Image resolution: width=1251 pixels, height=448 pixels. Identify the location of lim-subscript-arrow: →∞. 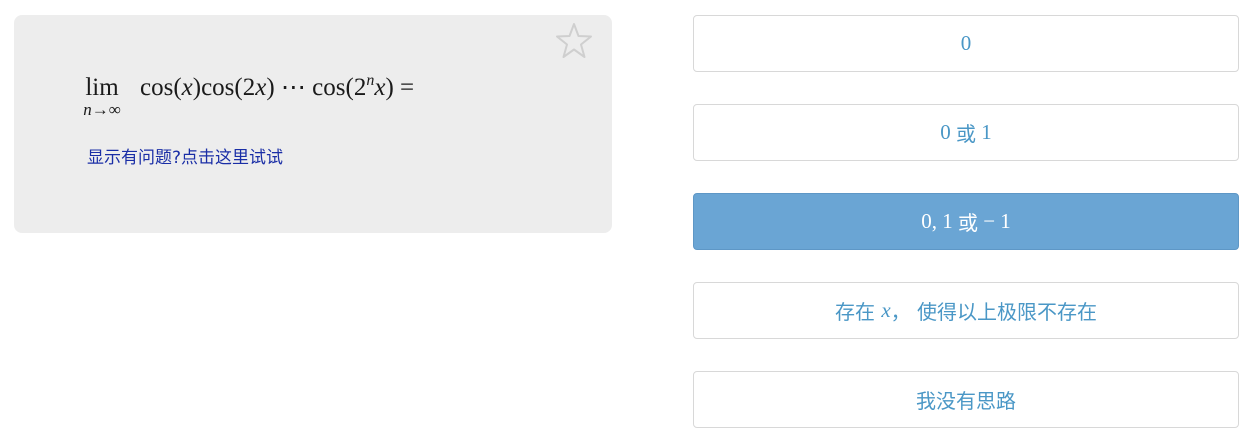
(106, 109).